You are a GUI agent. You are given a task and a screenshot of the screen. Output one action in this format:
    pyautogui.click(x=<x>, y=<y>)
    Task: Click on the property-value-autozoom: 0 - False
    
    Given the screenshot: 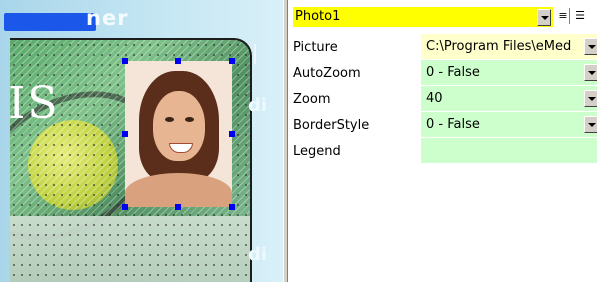 What is the action you would take?
    pyautogui.click(x=509, y=72)
    